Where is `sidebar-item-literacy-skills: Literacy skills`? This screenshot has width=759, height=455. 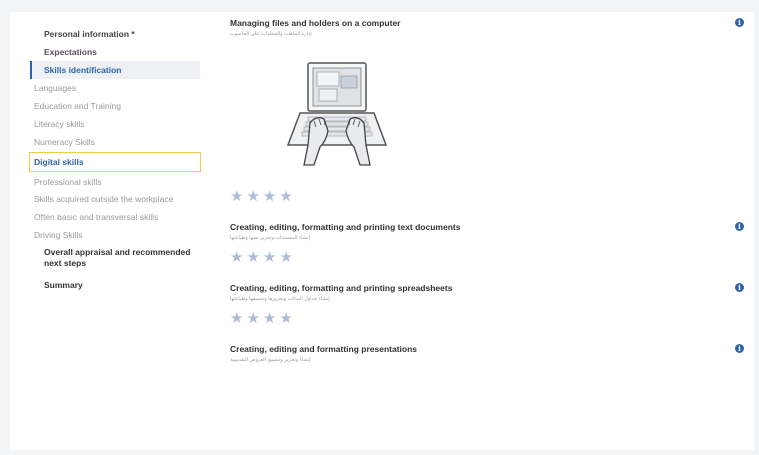 sidebar-item-literacy-skills: Literacy skills is located at coordinates (115, 124).